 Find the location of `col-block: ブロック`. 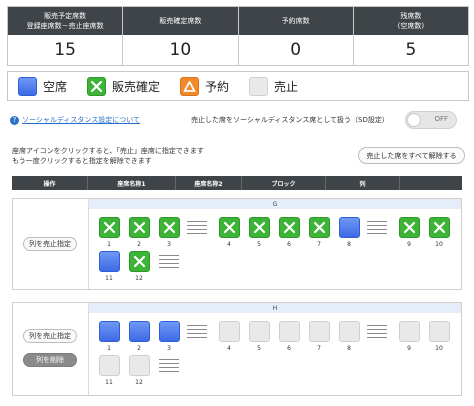

col-block: ブロック is located at coordinates (284, 183).